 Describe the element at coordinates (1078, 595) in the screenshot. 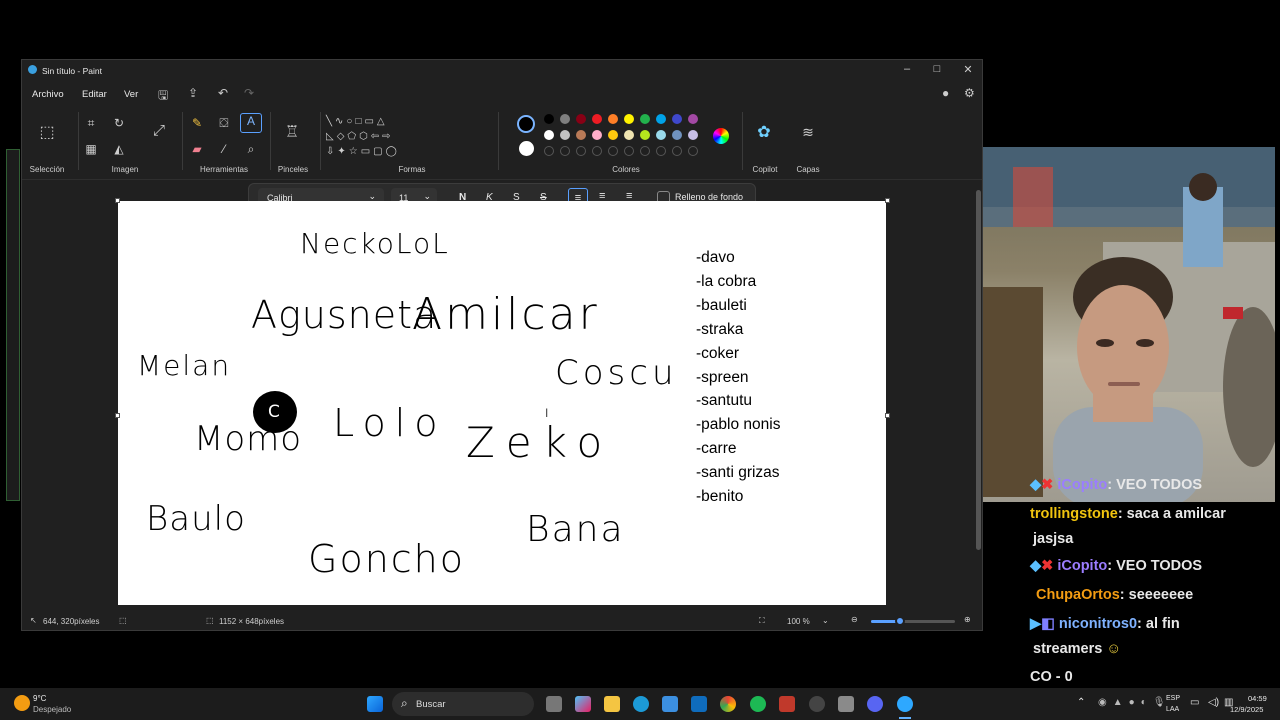

I see `chat-username: ChupaOrtos` at that location.